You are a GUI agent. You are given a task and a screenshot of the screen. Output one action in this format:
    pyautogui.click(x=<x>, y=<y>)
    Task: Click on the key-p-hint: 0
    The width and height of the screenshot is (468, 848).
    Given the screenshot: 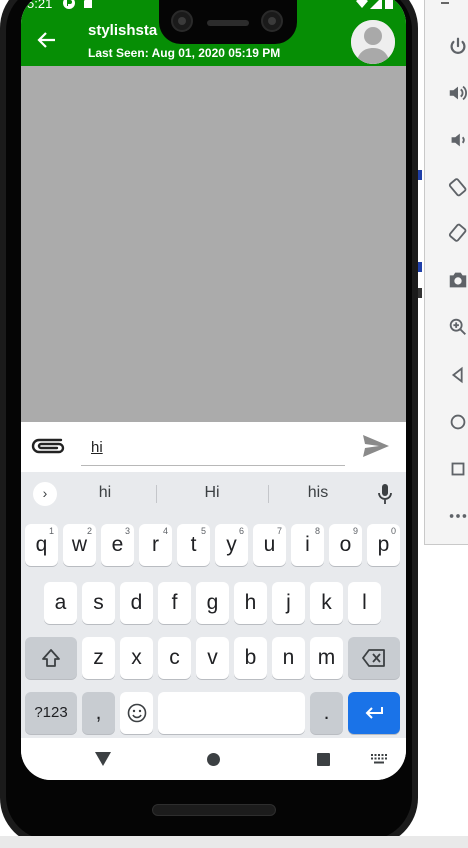 What is the action you would take?
    pyautogui.click(x=393, y=531)
    